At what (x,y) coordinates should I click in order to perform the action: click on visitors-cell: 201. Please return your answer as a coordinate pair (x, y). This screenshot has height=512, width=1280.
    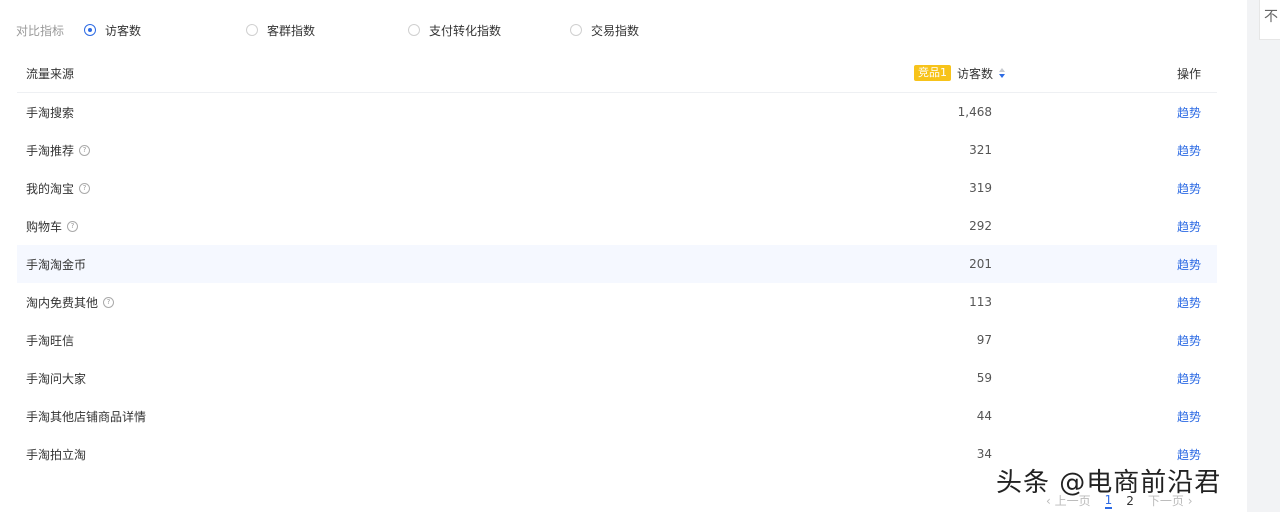
    Looking at the image, I should click on (980, 264).